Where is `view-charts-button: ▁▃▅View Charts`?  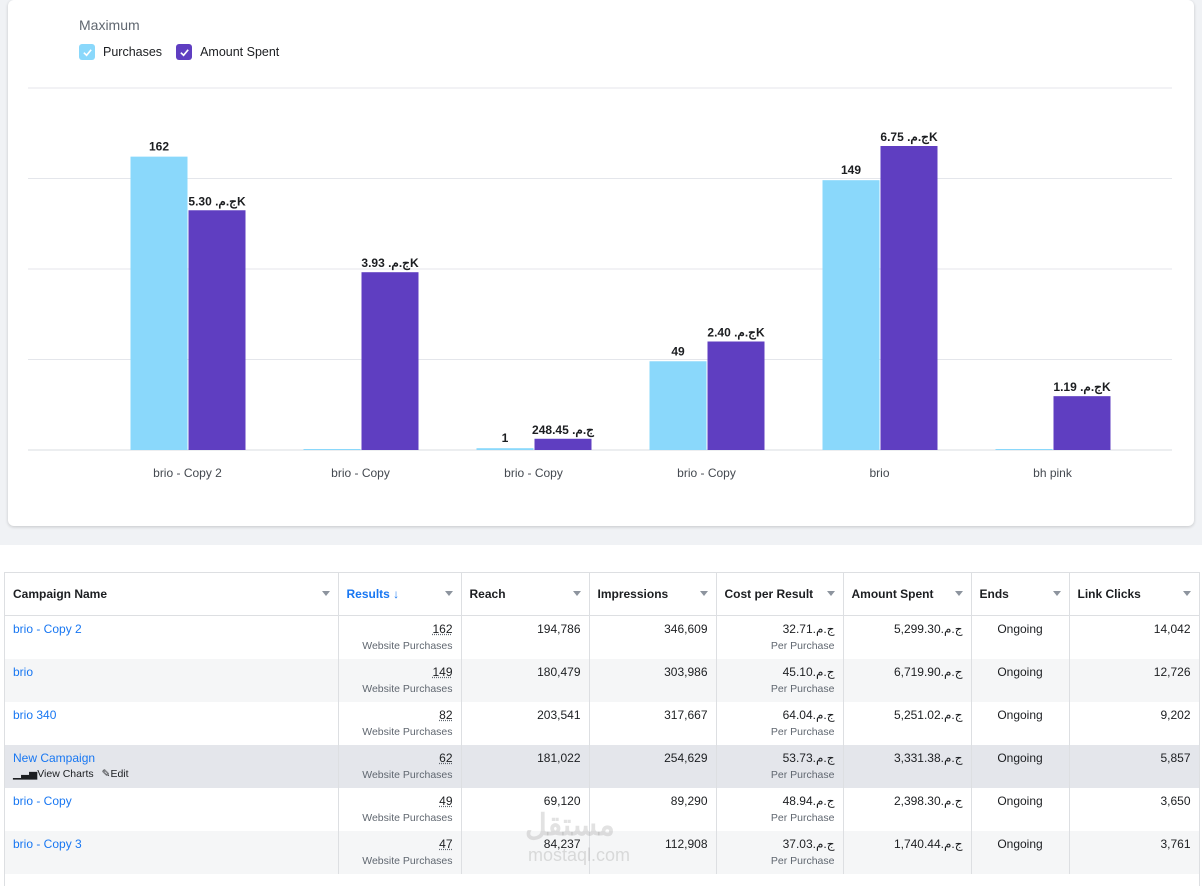 view-charts-button: ▁▃▅View Charts is located at coordinates (53, 774).